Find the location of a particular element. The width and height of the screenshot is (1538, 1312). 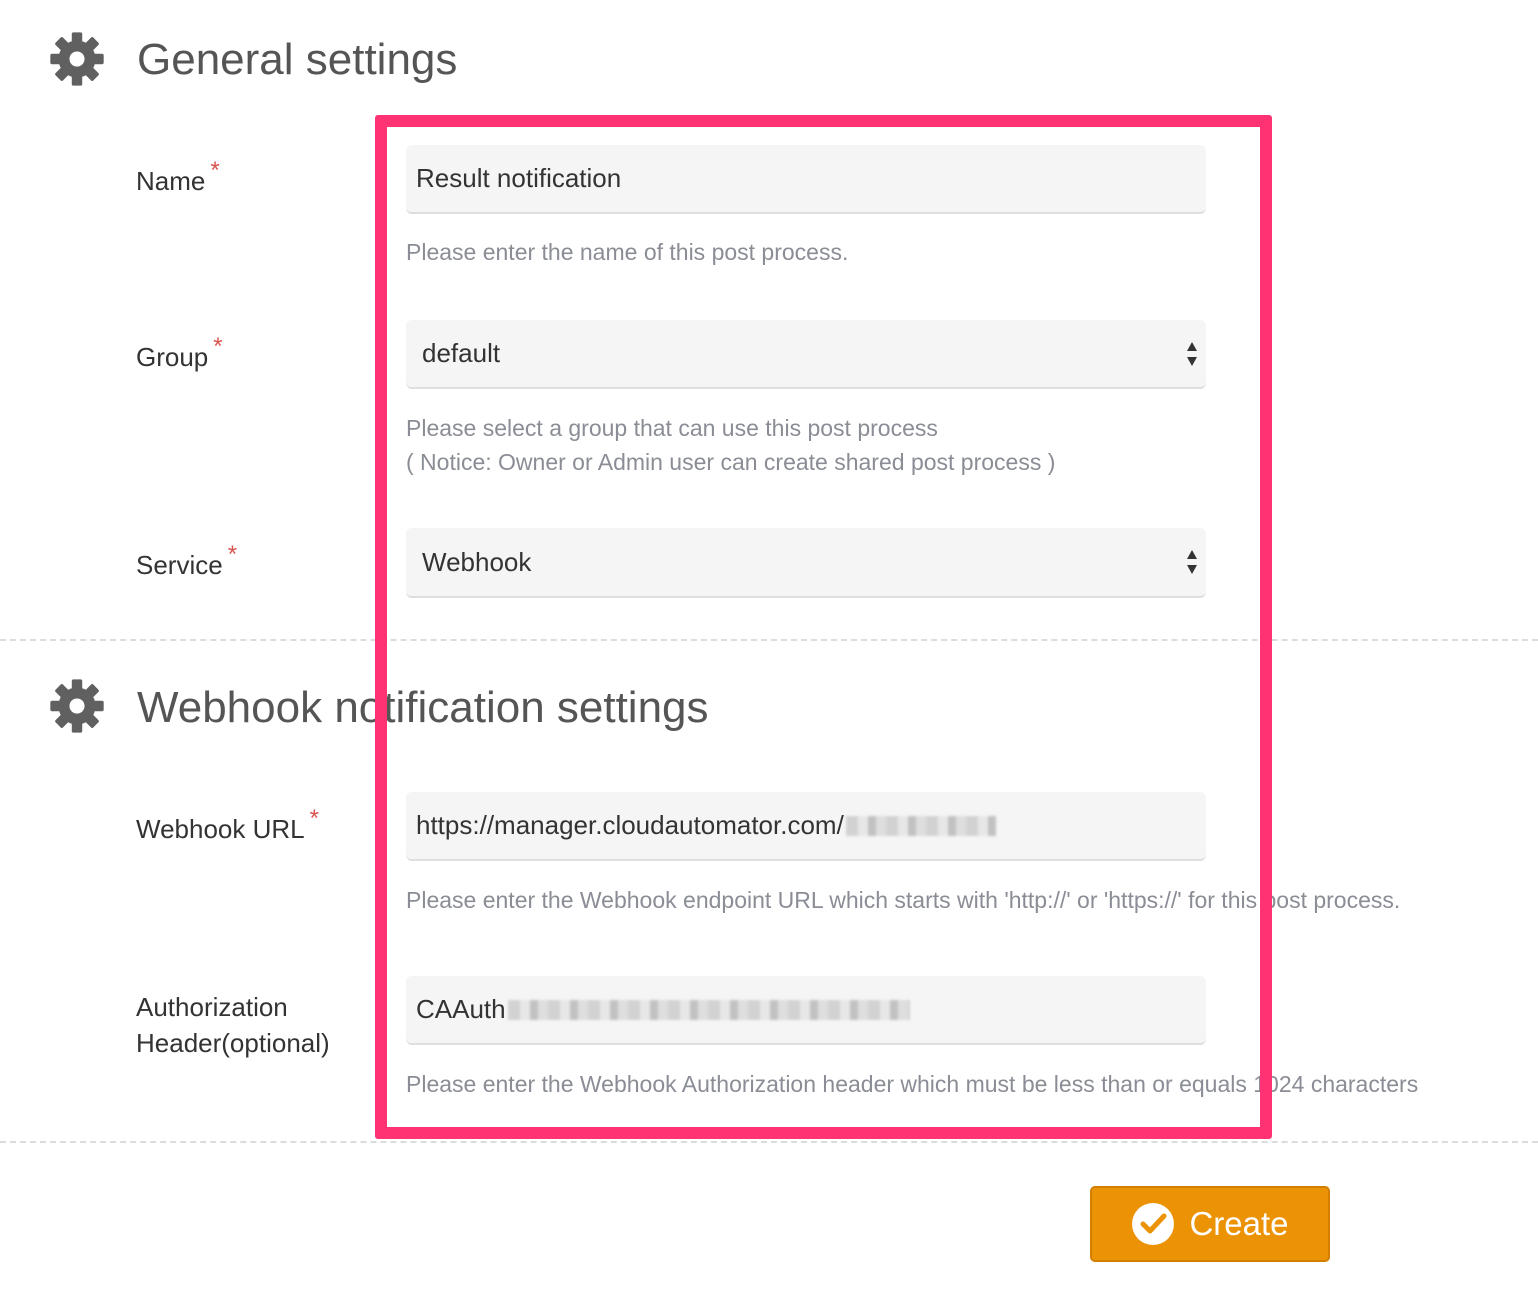

auth-header-value: CAAuth is located at coordinates (461, 1009).